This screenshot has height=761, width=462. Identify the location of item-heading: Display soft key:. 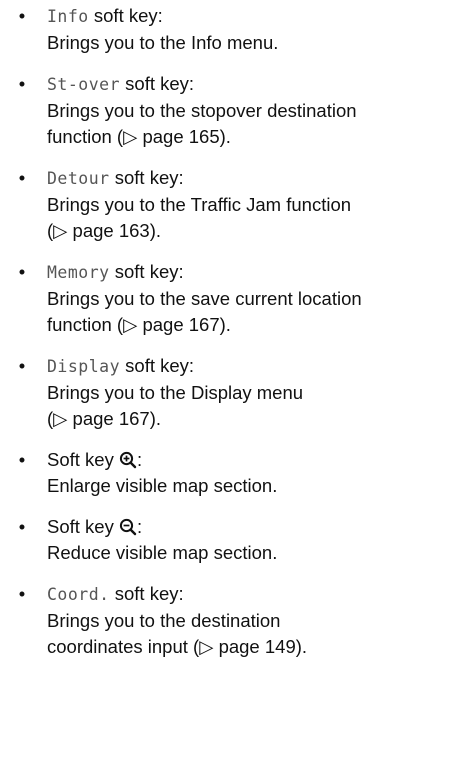
(254, 366).